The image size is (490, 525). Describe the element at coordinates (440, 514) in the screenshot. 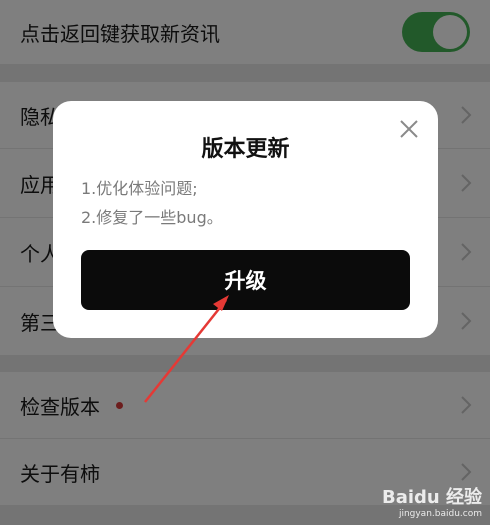

I see `watermark-url: jingyan.baidu.com` at that location.